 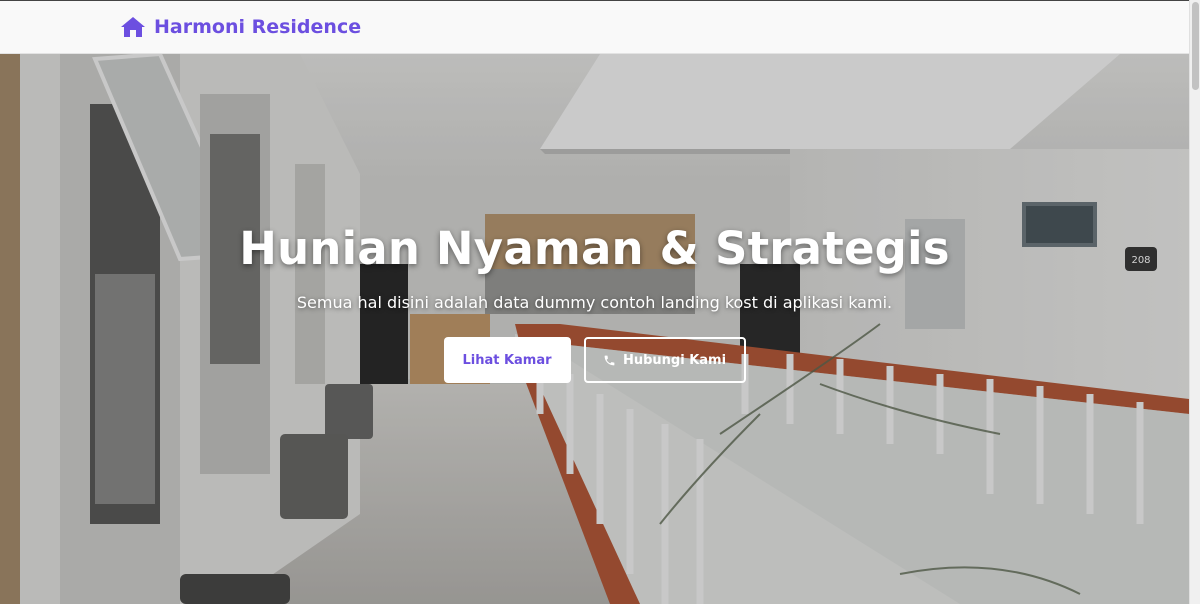 What do you see at coordinates (133, 27) in the screenshot?
I see `home-icon` at bounding box center [133, 27].